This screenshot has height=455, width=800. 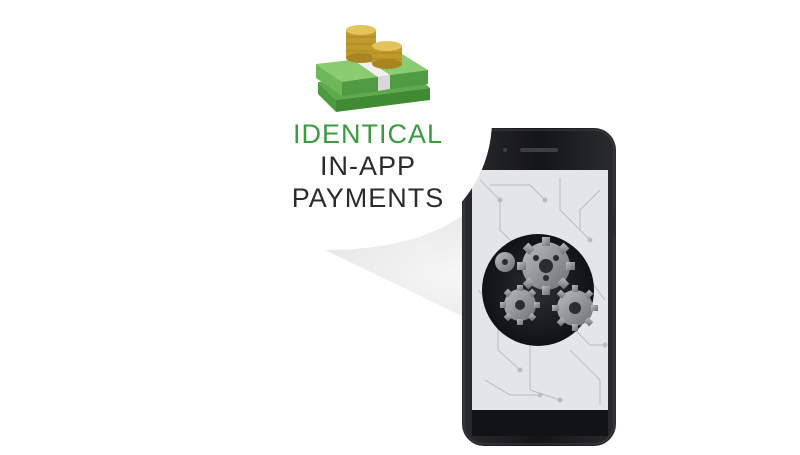 I want to click on phone-camera, so click(x=505, y=150).